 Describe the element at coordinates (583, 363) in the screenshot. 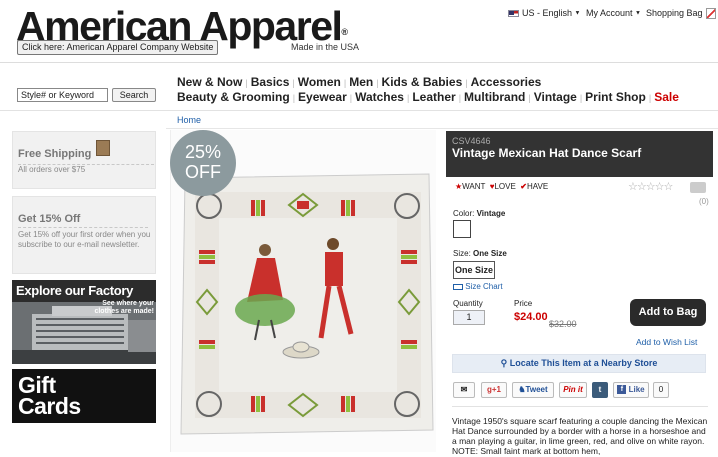

I see `locate-label: Locate This Item at a Nearby Store` at that location.